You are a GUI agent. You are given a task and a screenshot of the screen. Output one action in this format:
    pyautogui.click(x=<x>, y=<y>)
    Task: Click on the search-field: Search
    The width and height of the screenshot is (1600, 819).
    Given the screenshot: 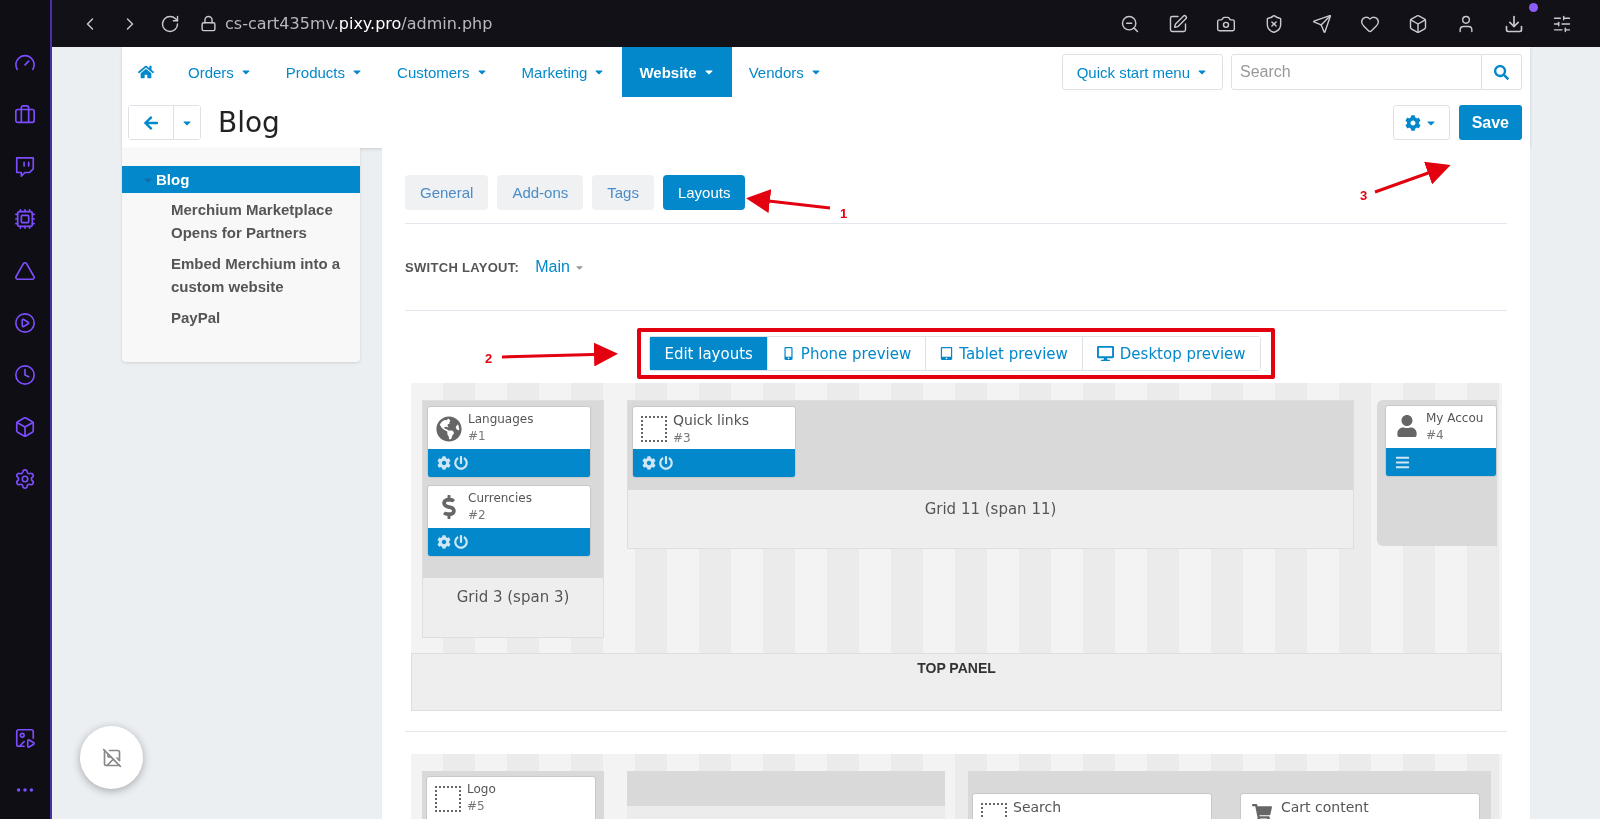 What is the action you would take?
    pyautogui.click(x=1356, y=72)
    